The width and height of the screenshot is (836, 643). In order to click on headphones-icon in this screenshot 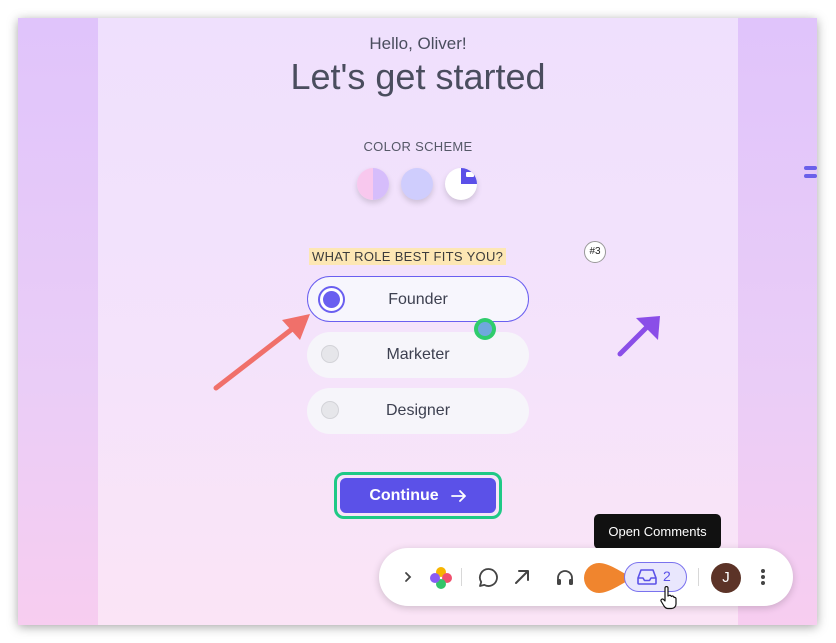, I will do `click(565, 577)`.